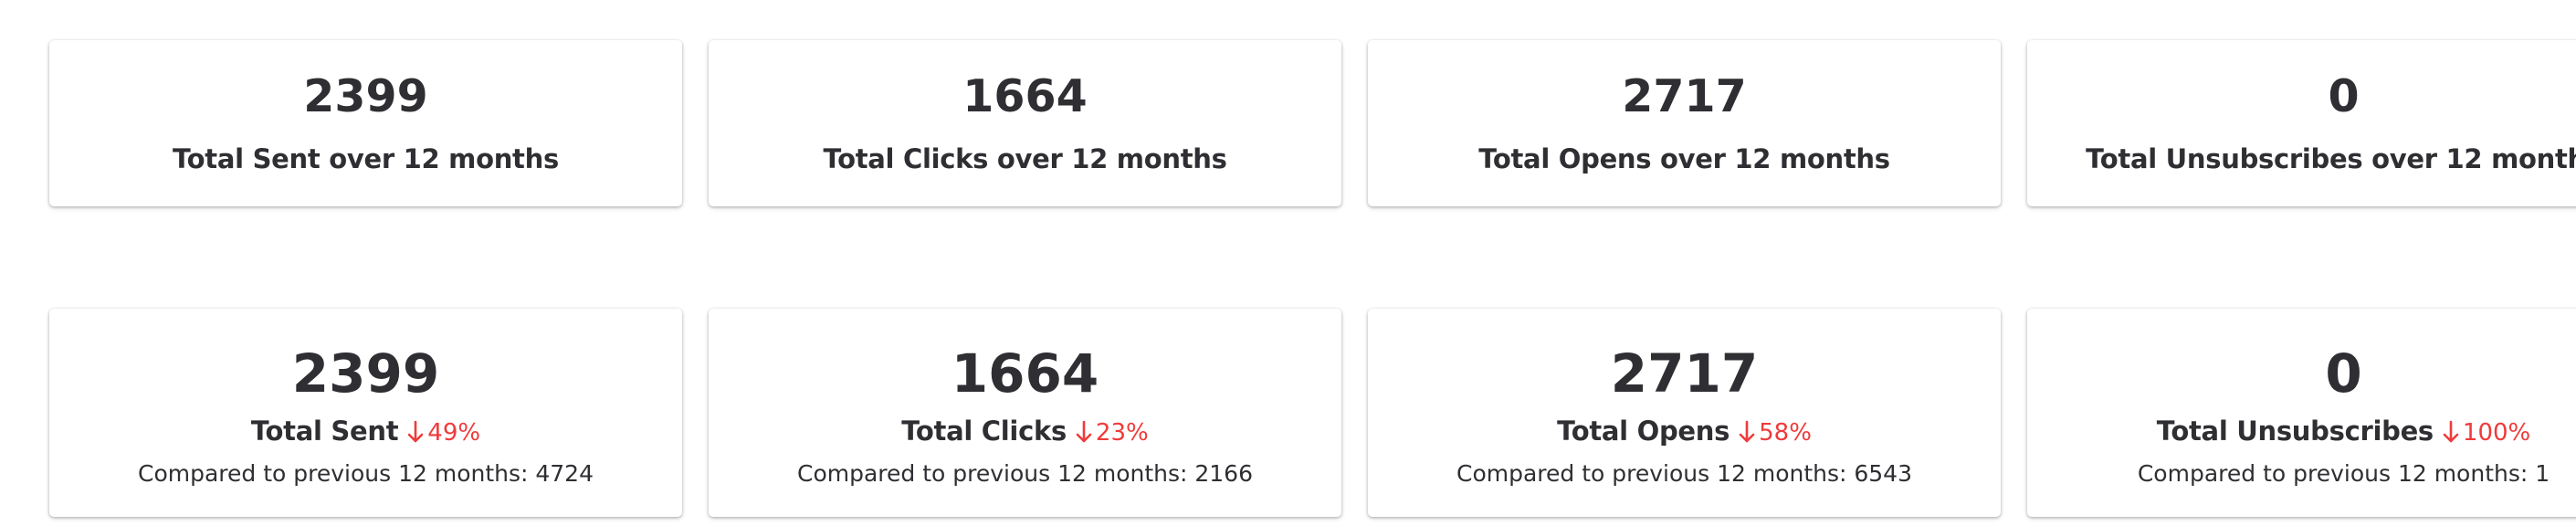  Describe the element at coordinates (1785, 433) in the screenshot. I see `change-percent: 58%` at that location.